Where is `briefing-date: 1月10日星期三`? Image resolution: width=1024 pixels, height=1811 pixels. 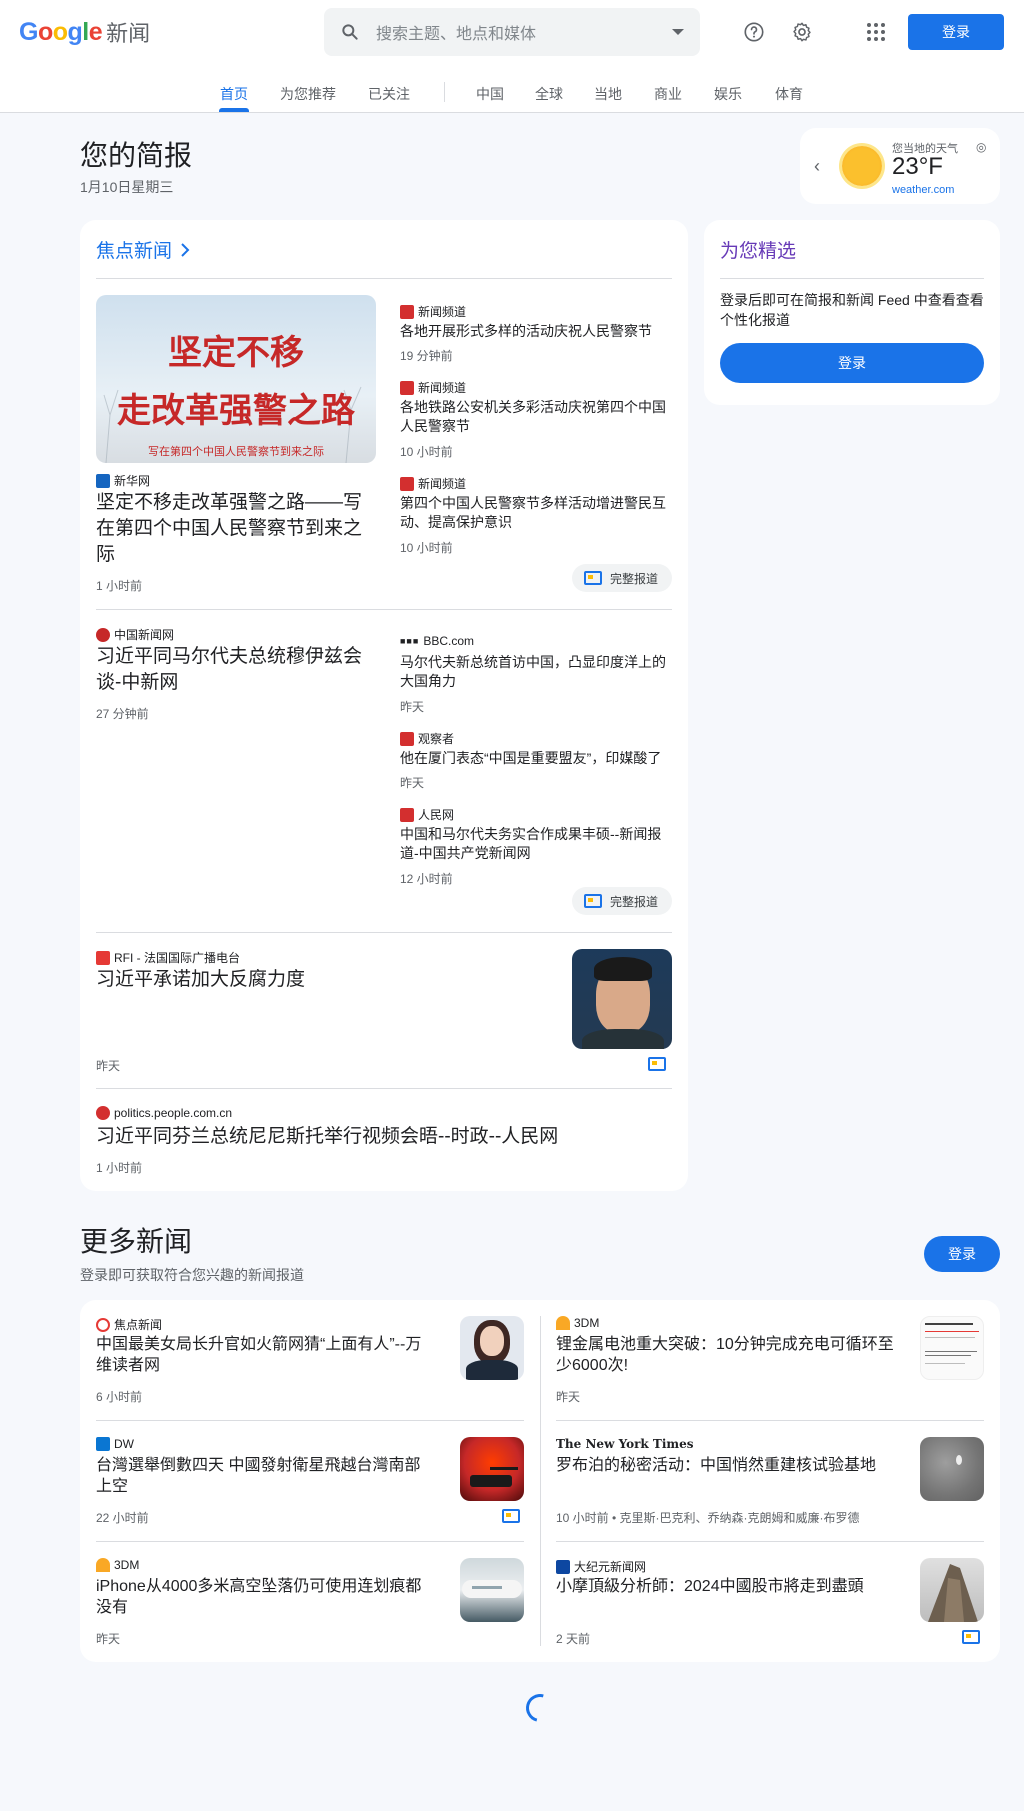 briefing-date: 1月10日星期三 is located at coordinates (127, 187).